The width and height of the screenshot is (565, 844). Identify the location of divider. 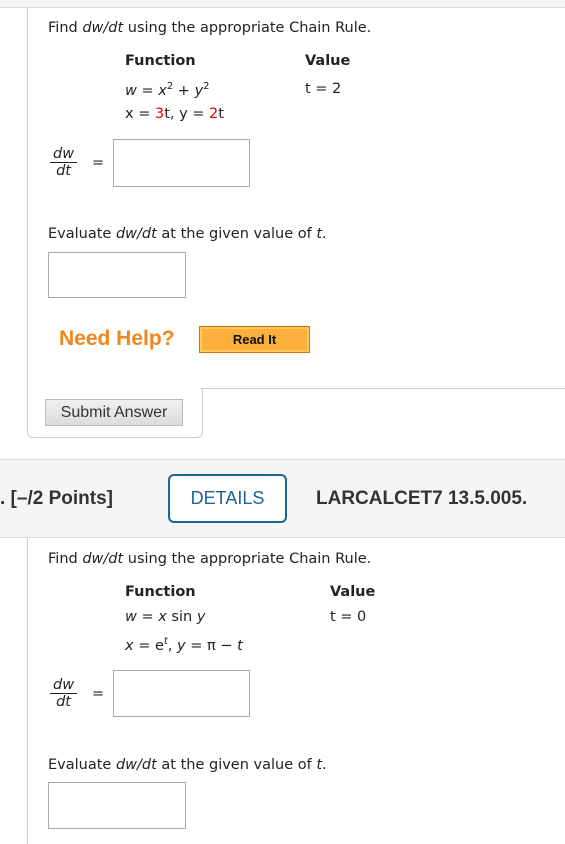
(383, 388).